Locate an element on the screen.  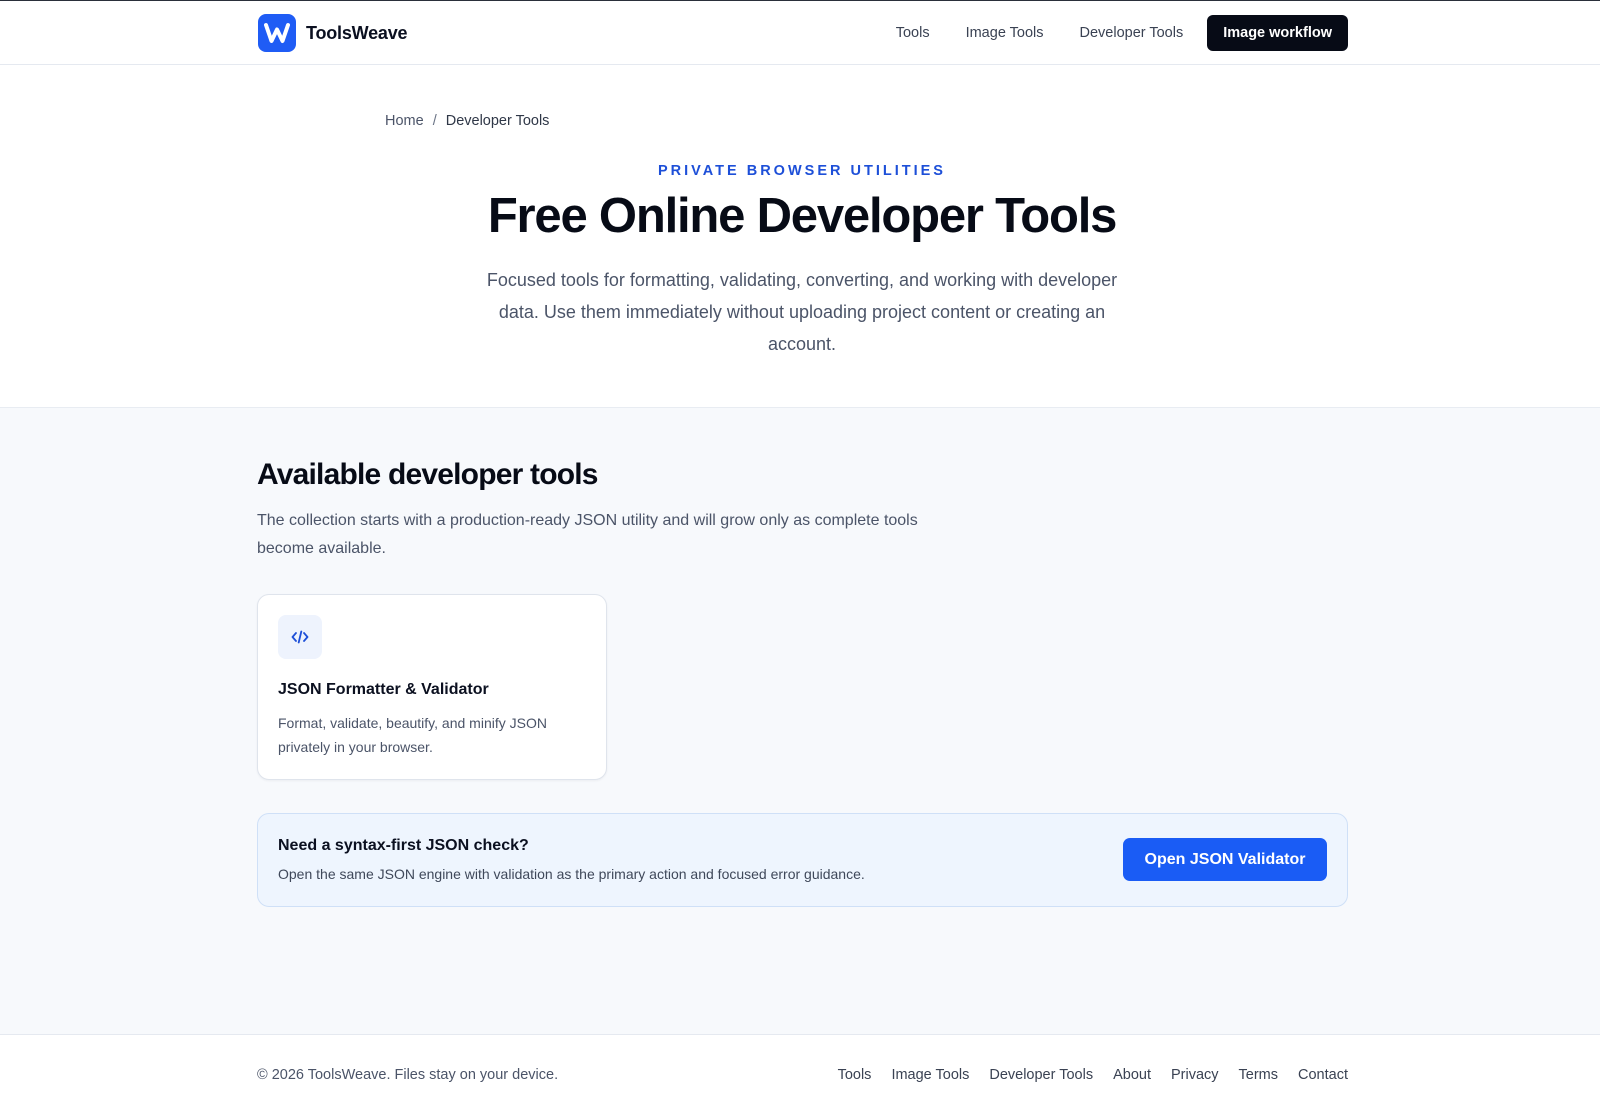
brand-link: ToolsWeave is located at coordinates (333, 33).